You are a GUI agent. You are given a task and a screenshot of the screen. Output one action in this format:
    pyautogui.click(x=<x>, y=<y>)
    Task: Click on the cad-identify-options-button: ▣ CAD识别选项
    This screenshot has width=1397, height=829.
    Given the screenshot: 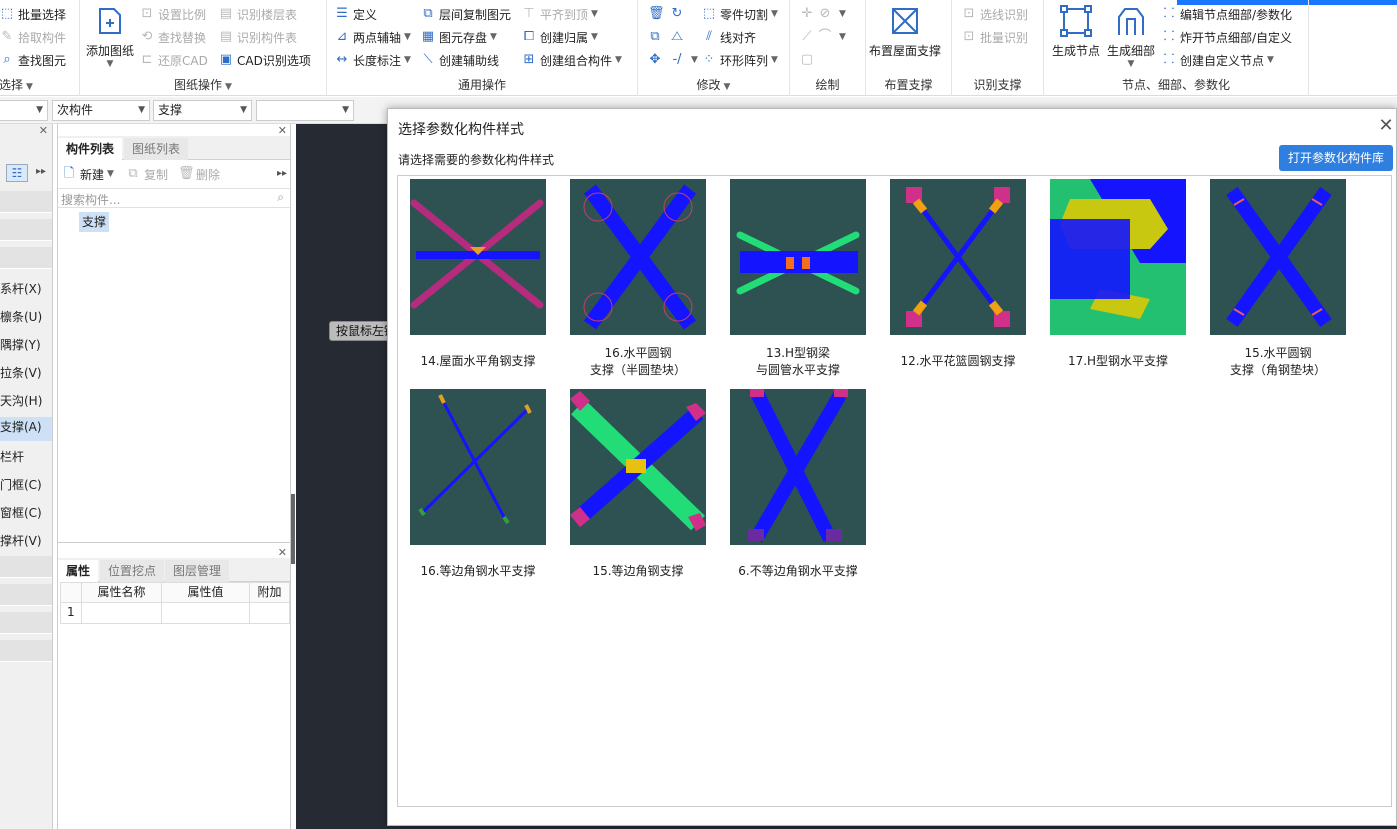 What is the action you would take?
    pyautogui.click(x=265, y=60)
    